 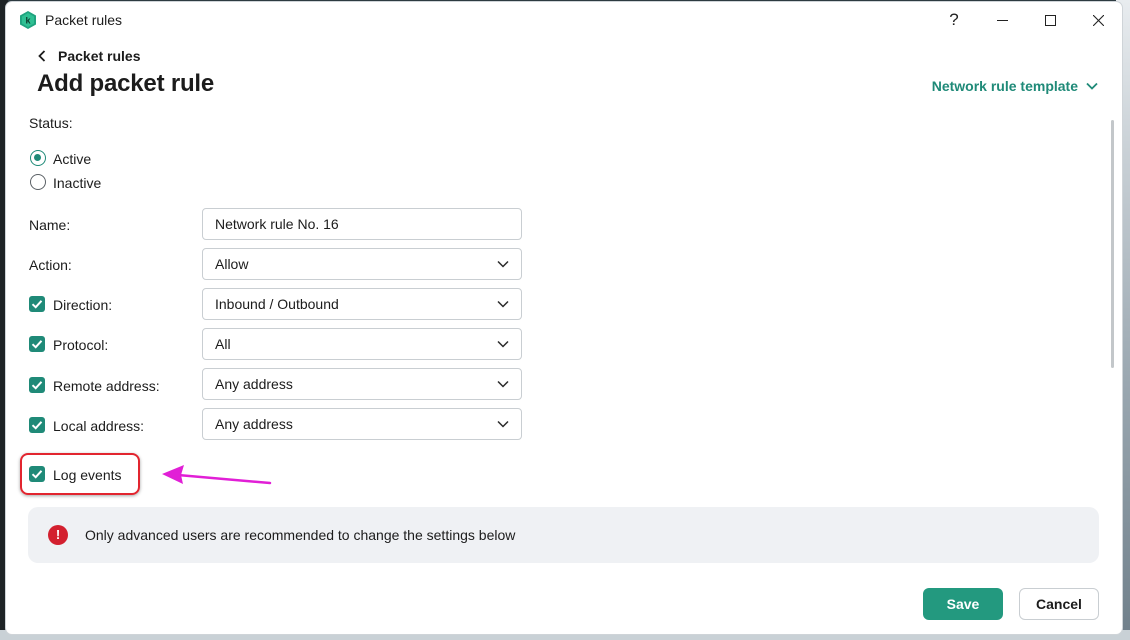 I want to click on back-link: Packet rules, so click(x=89, y=56).